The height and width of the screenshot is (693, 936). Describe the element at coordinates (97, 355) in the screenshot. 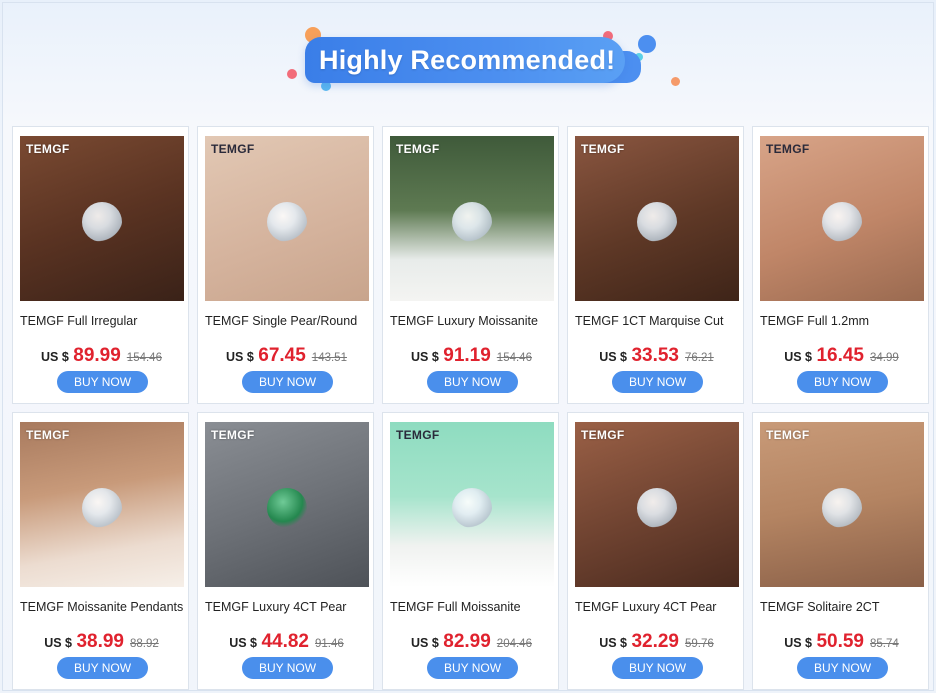

I see `sale-price: 89.99` at that location.